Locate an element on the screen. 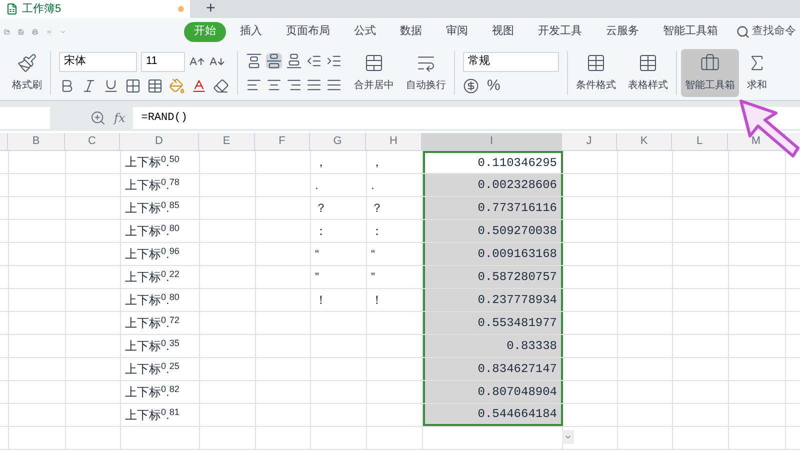 This screenshot has width=800, height=451. table-cell-text: 0.509270038 is located at coordinates (517, 231).